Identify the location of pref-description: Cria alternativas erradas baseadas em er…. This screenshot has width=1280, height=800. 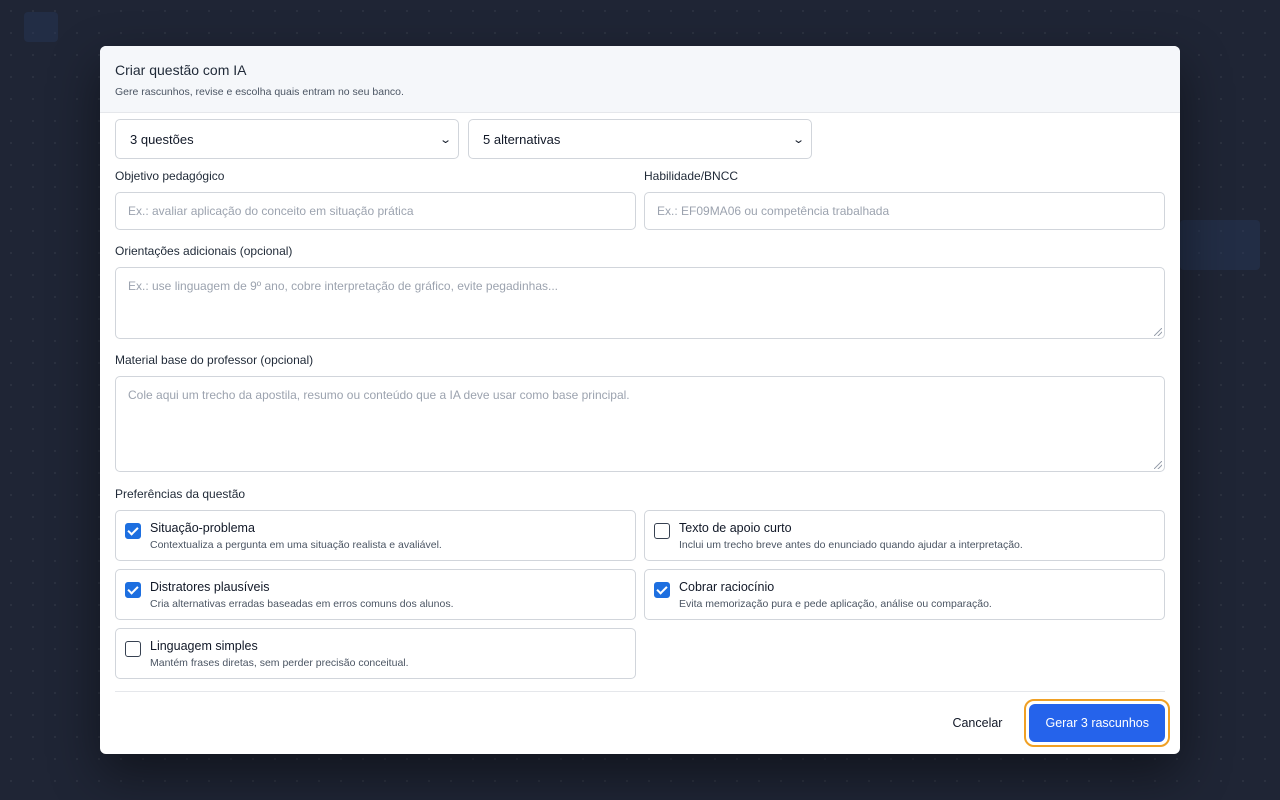
(302, 604).